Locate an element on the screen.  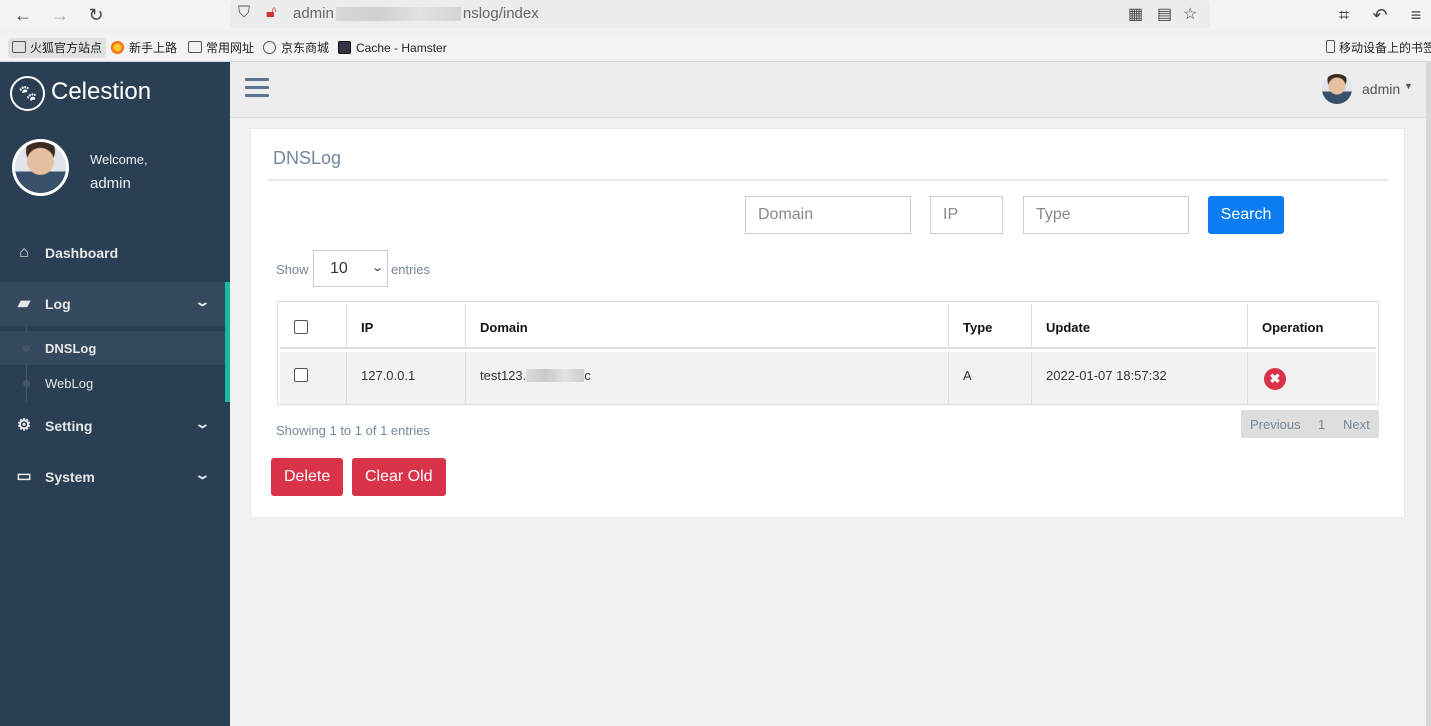
bookmark-common-sites: 常用网址 is located at coordinates (221, 48).